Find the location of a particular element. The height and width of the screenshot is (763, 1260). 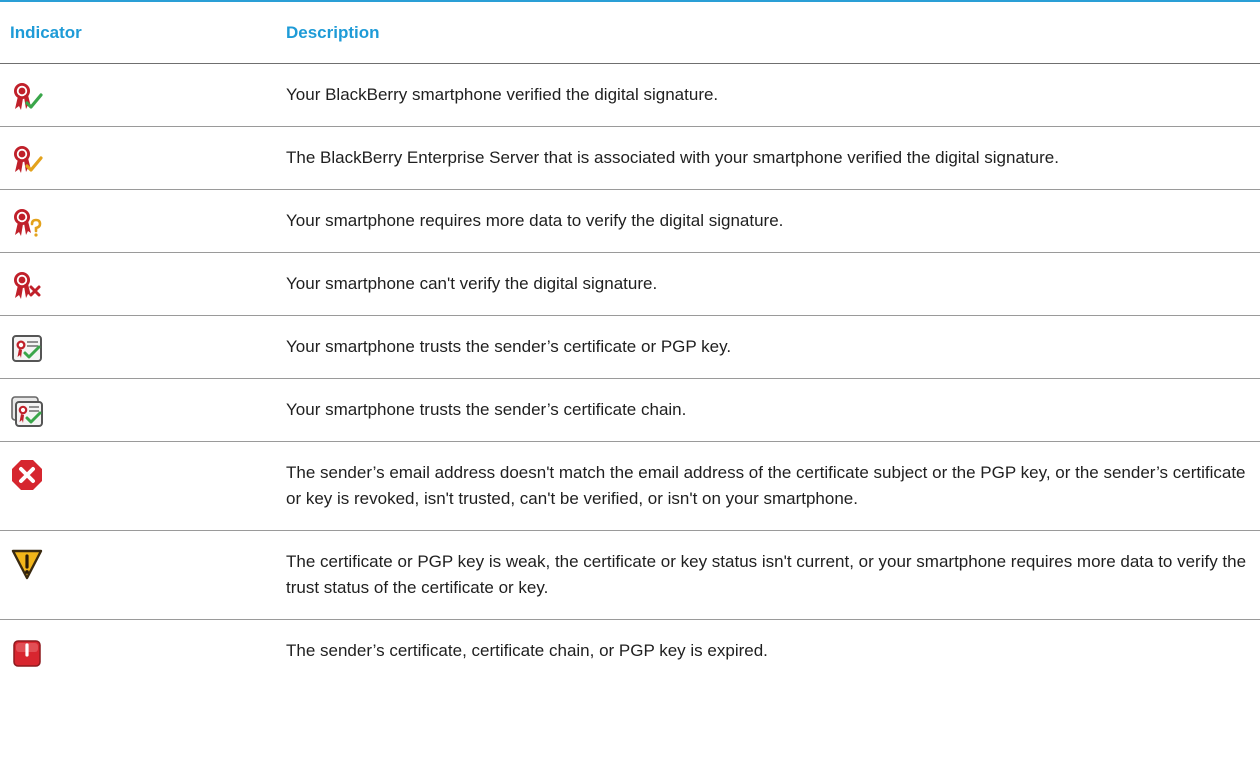

red-x-octagon-icon is located at coordinates (27, 475).